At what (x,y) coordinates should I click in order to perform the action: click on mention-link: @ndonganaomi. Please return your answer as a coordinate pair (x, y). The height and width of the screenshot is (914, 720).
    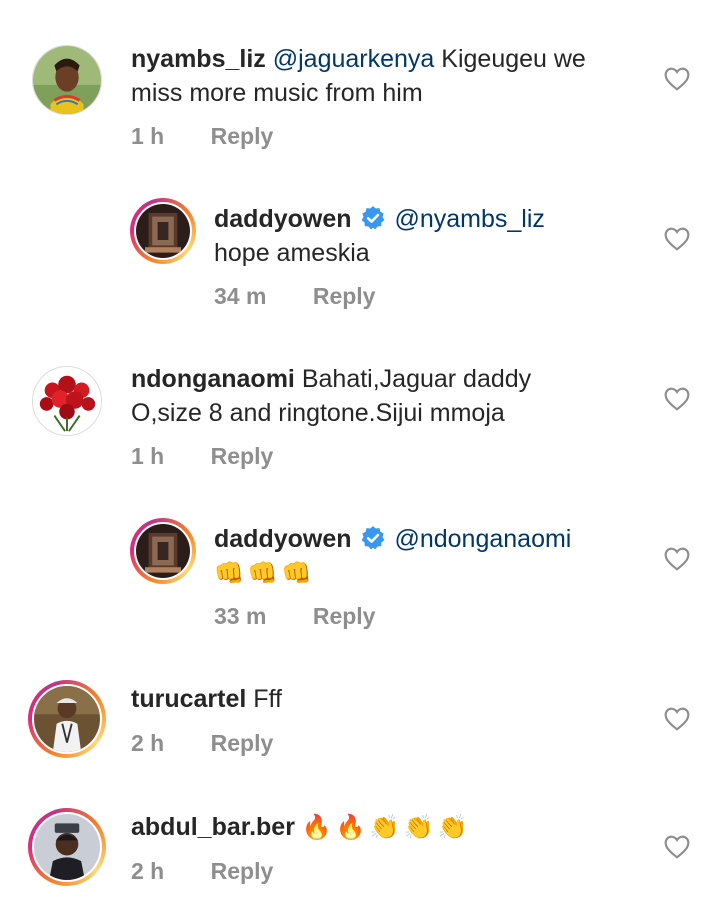
    Looking at the image, I should click on (482, 539).